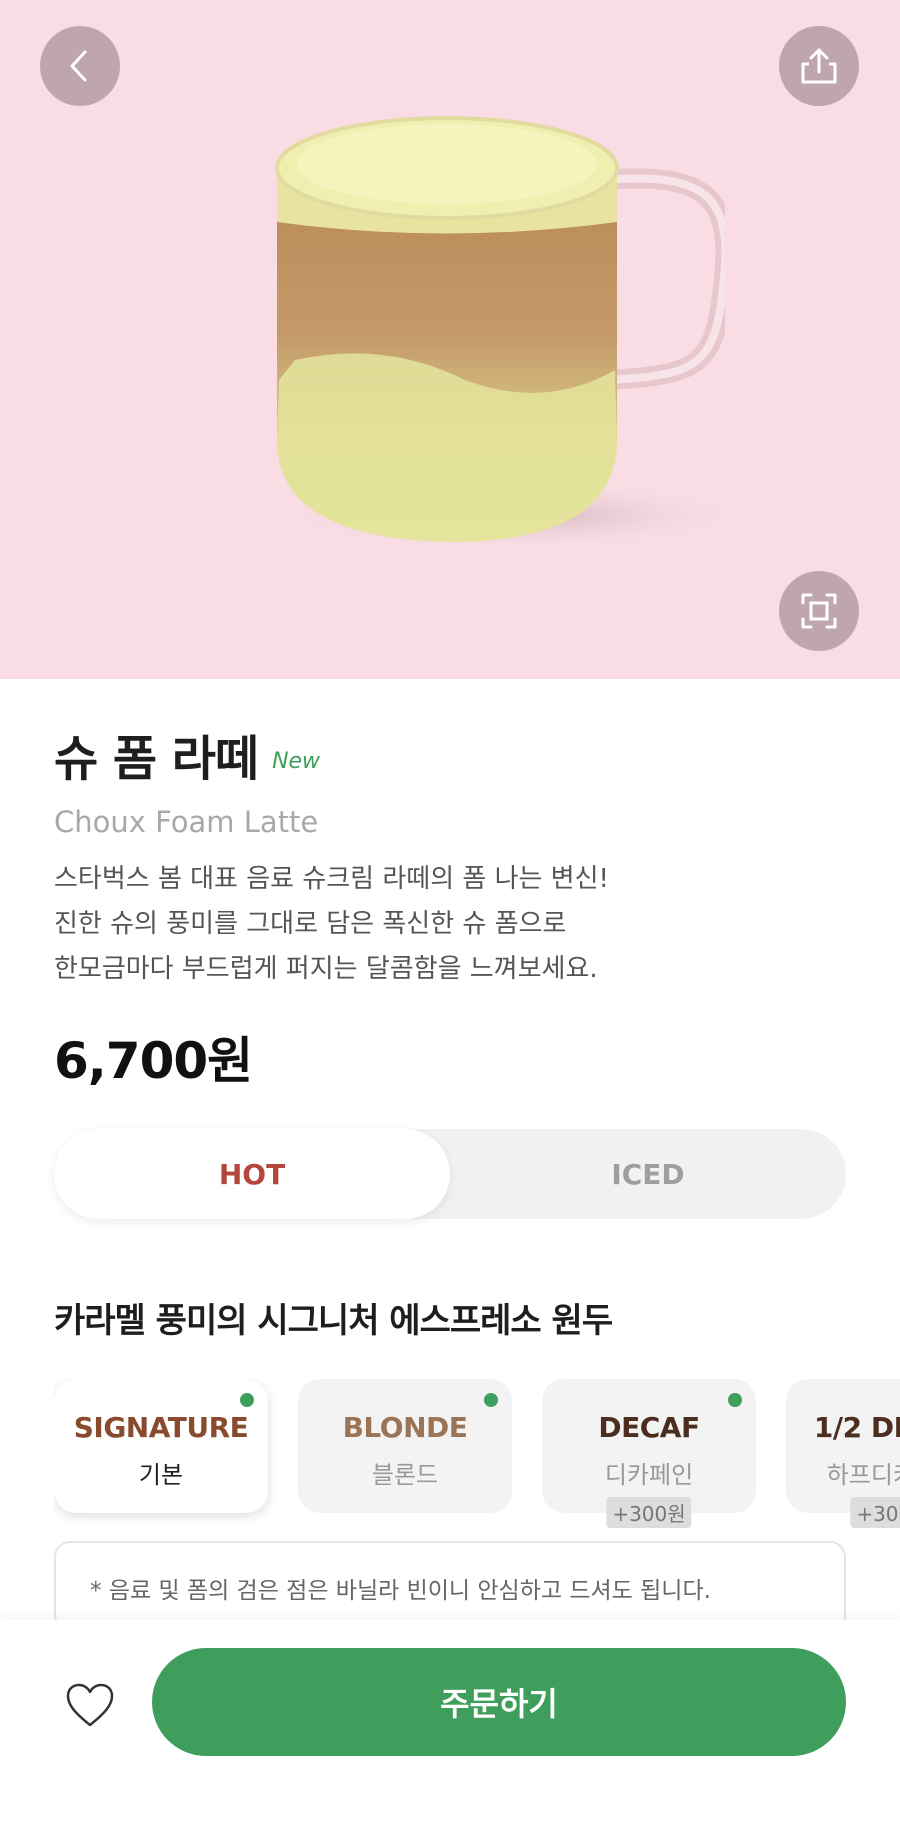 This screenshot has height=1835, width=900. I want to click on espresso-option-blonde: BLONDE 블론드, so click(405, 1446).